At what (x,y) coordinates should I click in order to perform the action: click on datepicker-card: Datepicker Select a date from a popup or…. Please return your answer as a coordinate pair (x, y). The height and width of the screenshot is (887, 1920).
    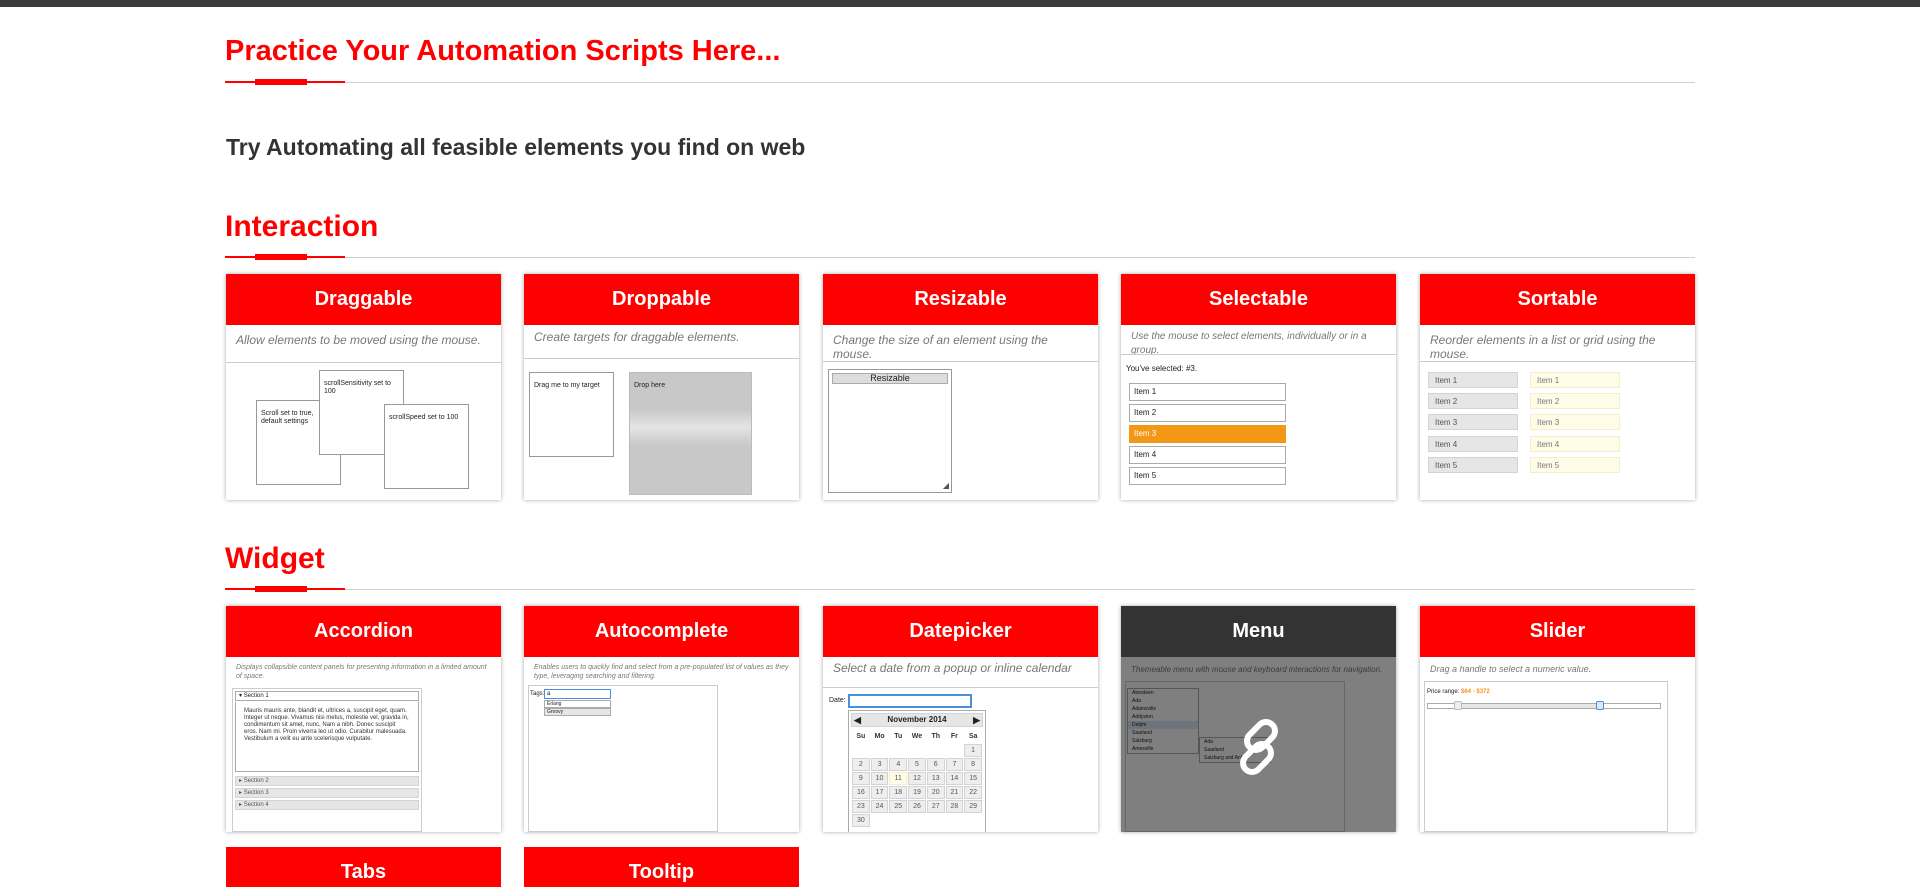
    Looking at the image, I should click on (960, 719).